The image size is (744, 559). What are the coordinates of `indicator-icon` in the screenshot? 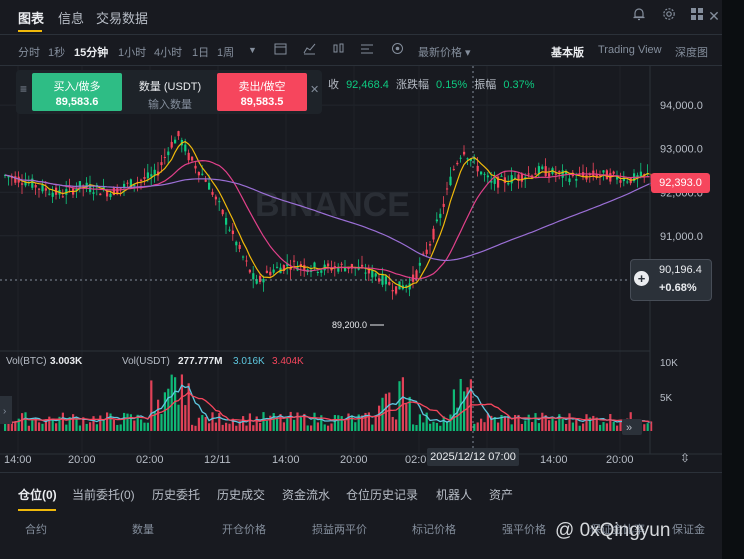 It's located at (367, 50).